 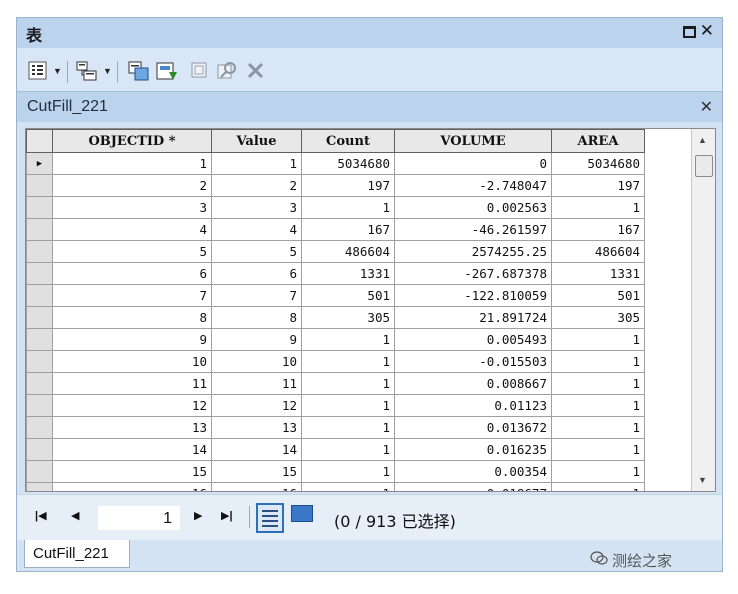 I want to click on previous-record-icon: ◀, so click(x=75, y=515).